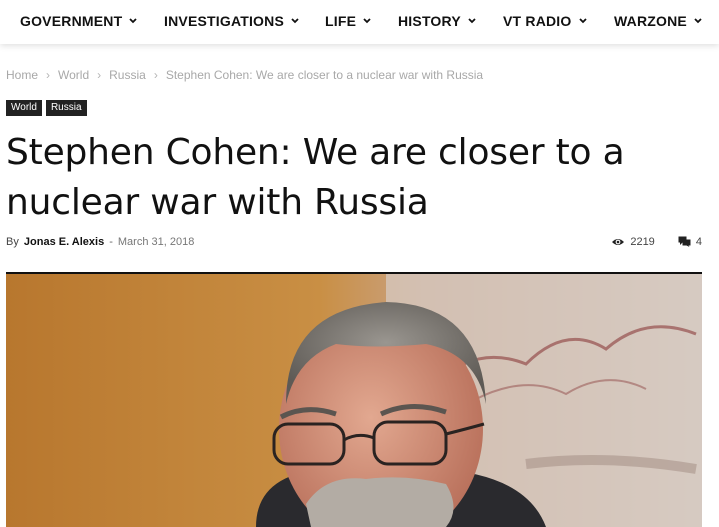 The width and height of the screenshot is (719, 527). I want to click on nav-item-label: WARZONE, so click(650, 21).